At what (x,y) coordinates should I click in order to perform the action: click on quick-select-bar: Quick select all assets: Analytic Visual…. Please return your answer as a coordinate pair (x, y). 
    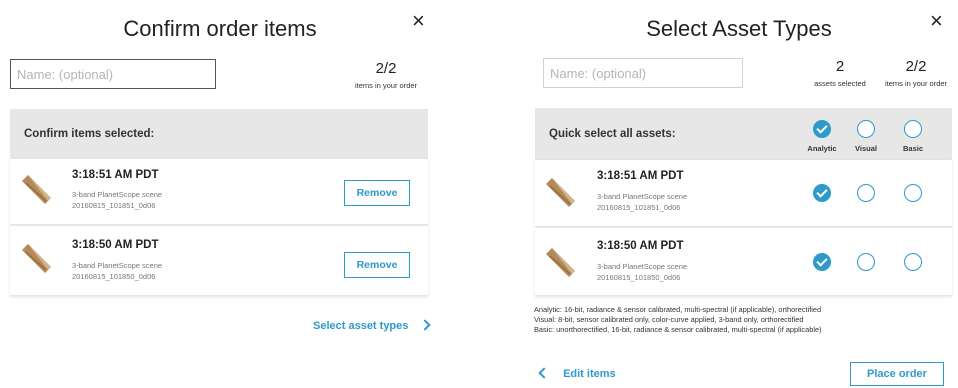
    Looking at the image, I should click on (743, 134).